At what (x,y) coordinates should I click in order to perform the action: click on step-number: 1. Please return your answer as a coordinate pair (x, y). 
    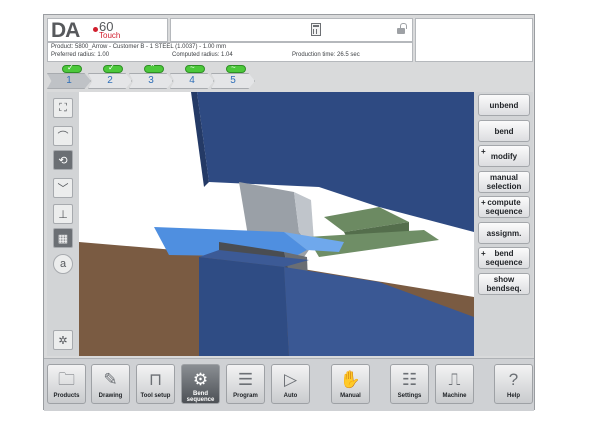
    Looking at the image, I should click on (69, 80).